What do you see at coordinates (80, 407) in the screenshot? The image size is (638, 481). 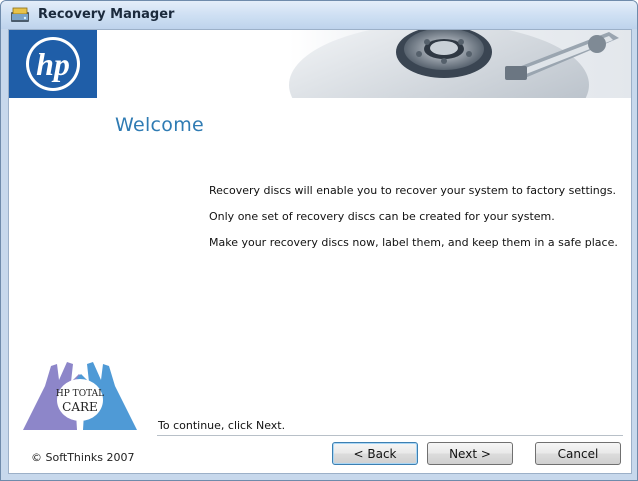 I see `svg-text: CARE` at bounding box center [80, 407].